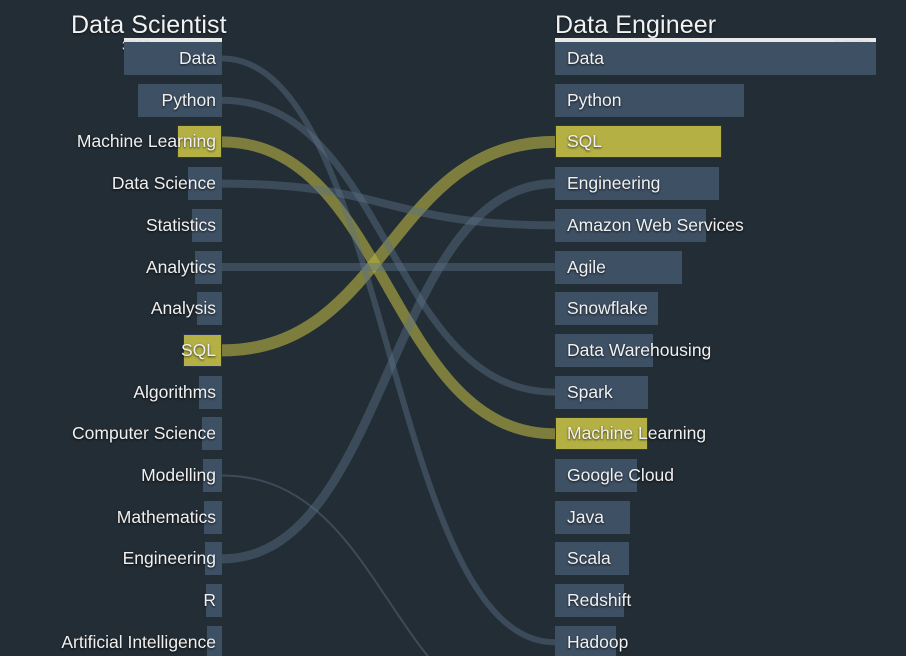 This screenshot has height=656, width=906. What do you see at coordinates (586, 266) in the screenshot?
I see `bar-label-right-5: Agile` at bounding box center [586, 266].